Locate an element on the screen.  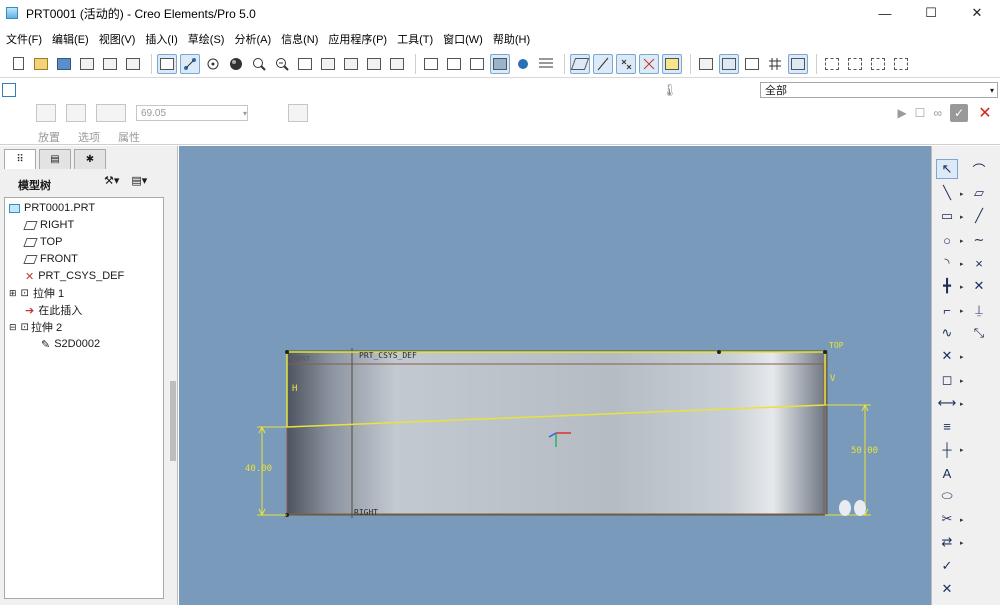
line-icon: ╲ is located at coordinates (947, 193).